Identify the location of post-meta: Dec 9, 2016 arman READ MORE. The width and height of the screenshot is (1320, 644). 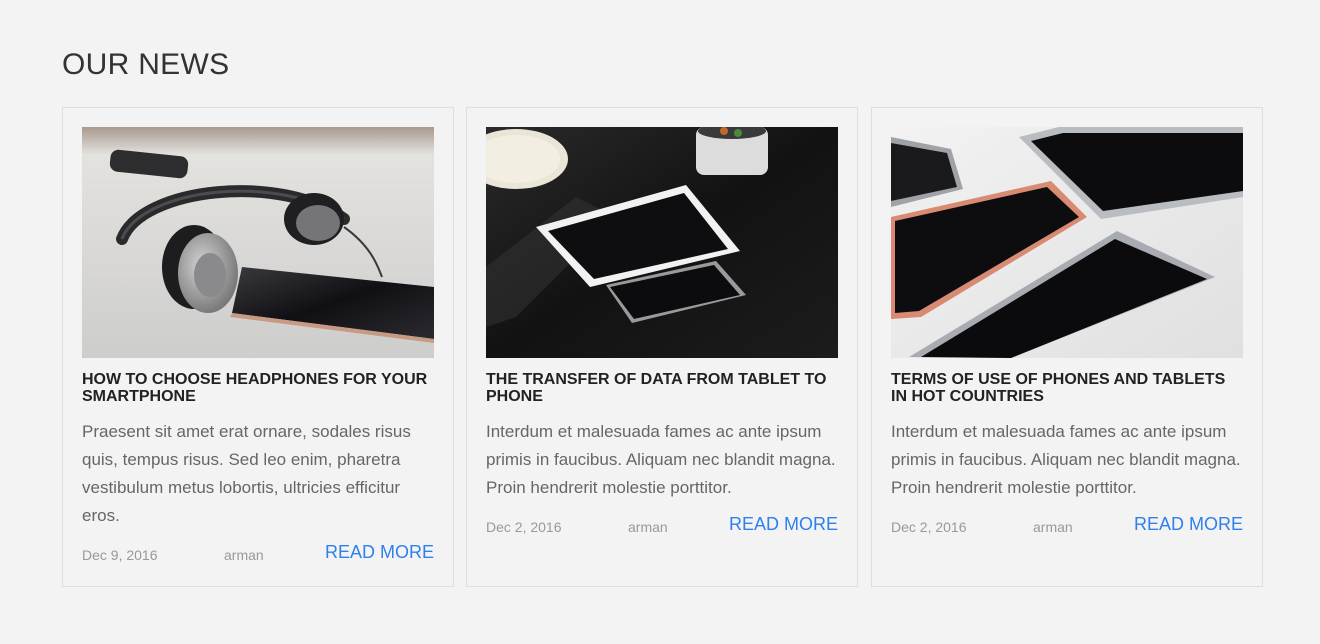
(258, 554).